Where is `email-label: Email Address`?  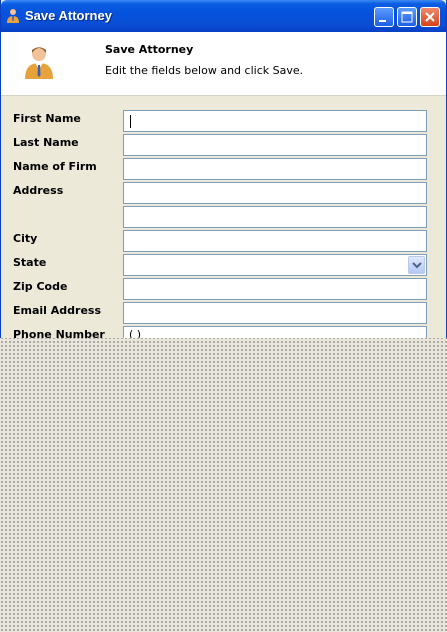
email-label: Email Address is located at coordinates (57, 310).